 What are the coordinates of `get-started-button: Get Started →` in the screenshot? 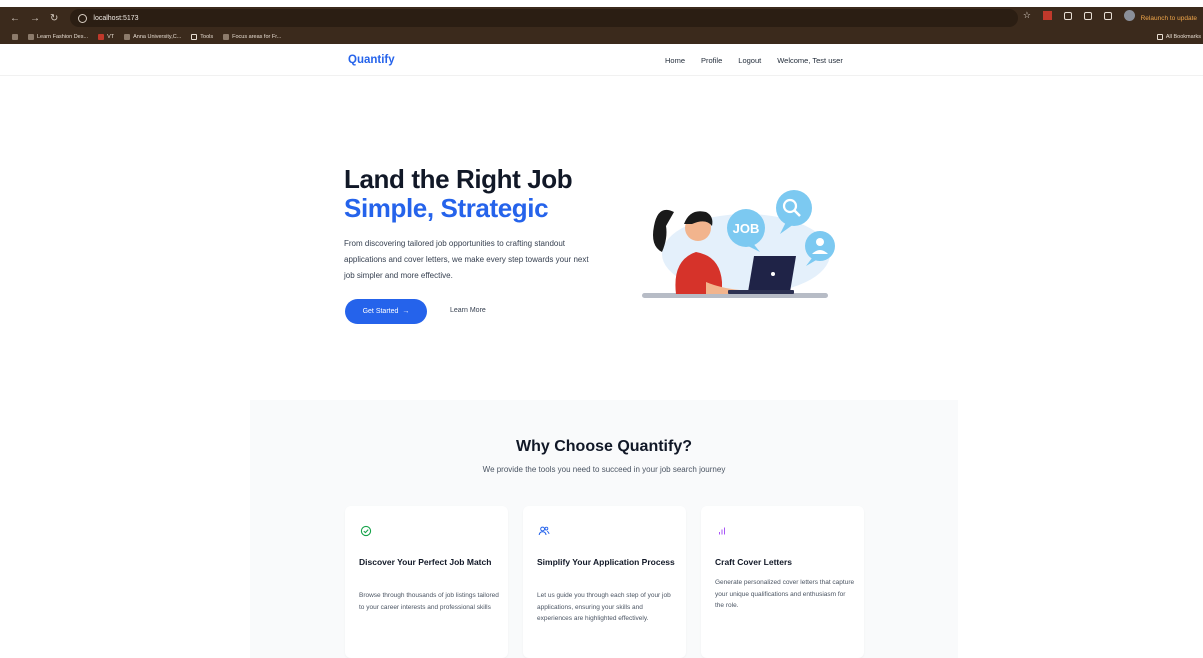 It's located at (386, 311).